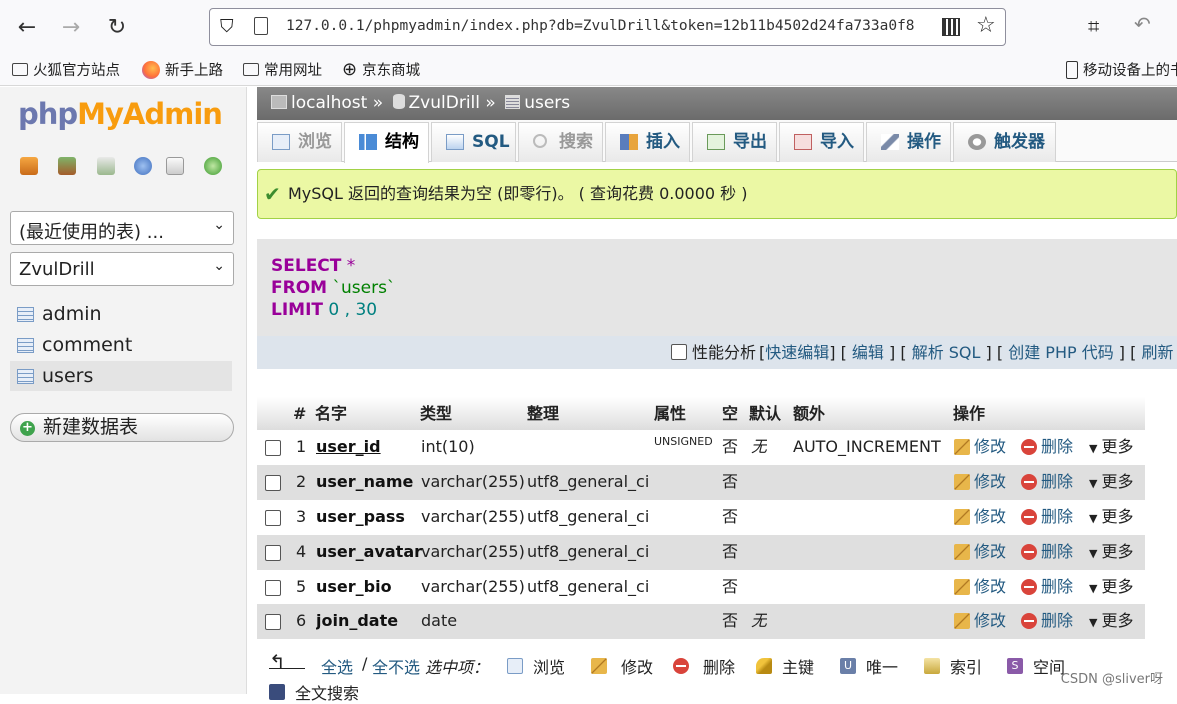 This screenshot has width=1177, height=704. I want to click on column-attributes: UNSIGNED, so click(683, 441).